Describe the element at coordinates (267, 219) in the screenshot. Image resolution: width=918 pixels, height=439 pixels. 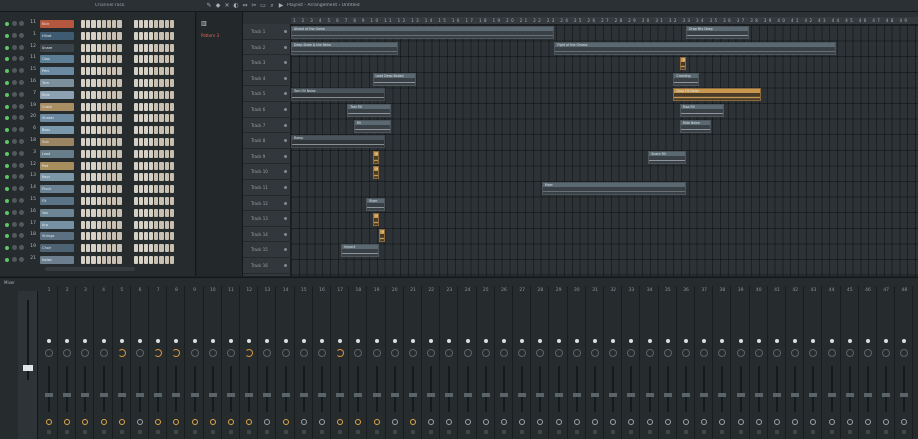
I see `track-header: Track 13` at that location.